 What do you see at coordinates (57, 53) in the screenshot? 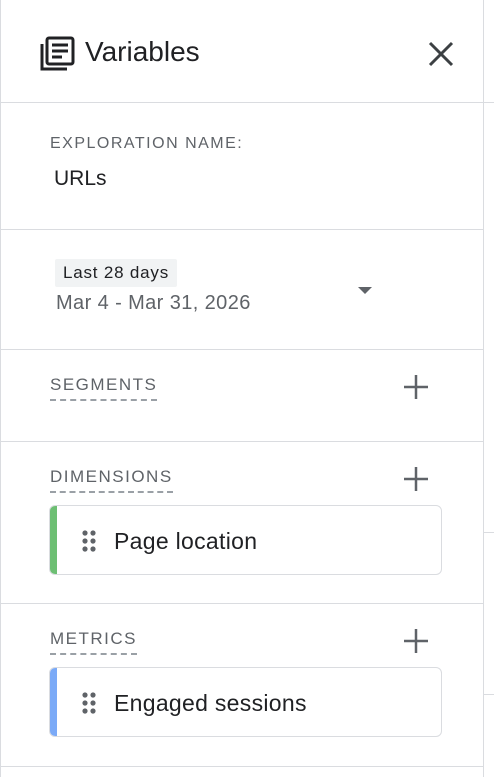
I see `variables-list-icon` at bounding box center [57, 53].